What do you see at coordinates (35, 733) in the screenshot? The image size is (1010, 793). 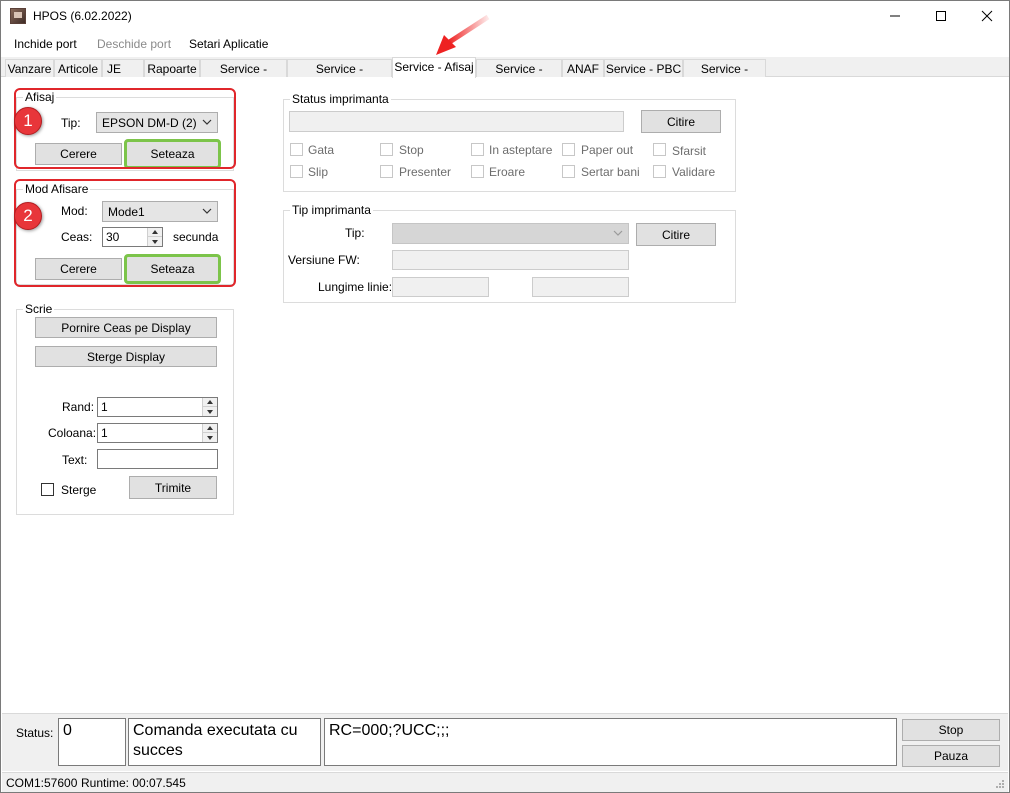 I see `status-label: Status:` at bounding box center [35, 733].